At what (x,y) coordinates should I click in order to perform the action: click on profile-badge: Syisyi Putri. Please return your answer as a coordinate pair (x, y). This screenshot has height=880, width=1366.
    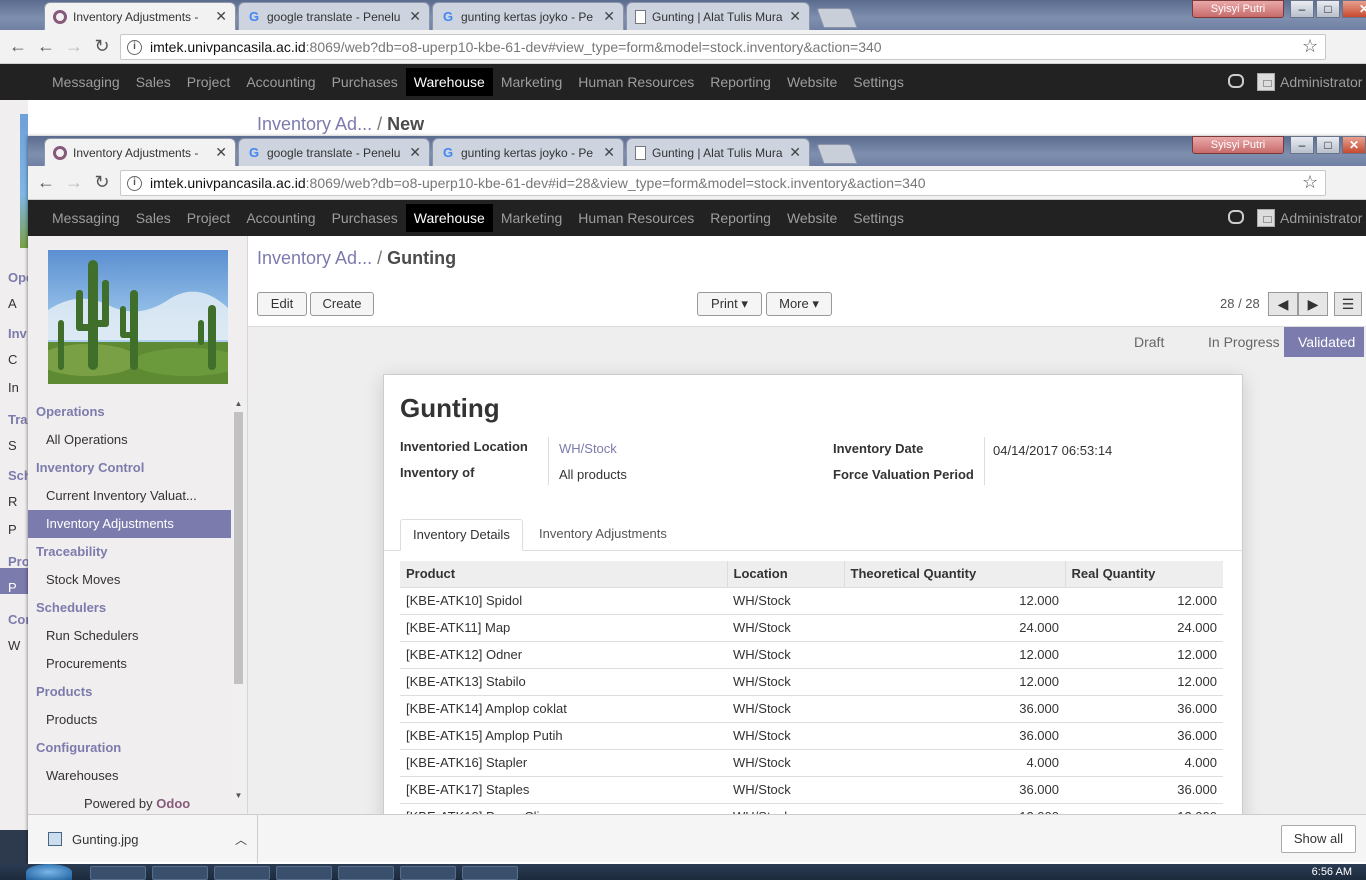
    Looking at the image, I should click on (1238, 9).